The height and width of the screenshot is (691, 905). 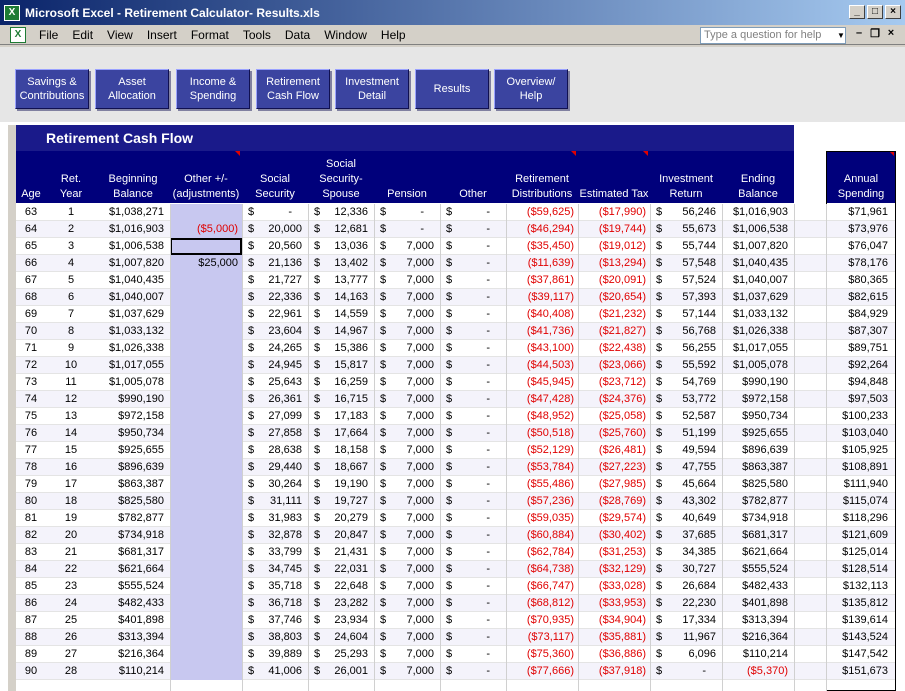 What do you see at coordinates (542, 177) in the screenshot?
I see `header-retirement-distributions: Retirement Distributions` at bounding box center [542, 177].